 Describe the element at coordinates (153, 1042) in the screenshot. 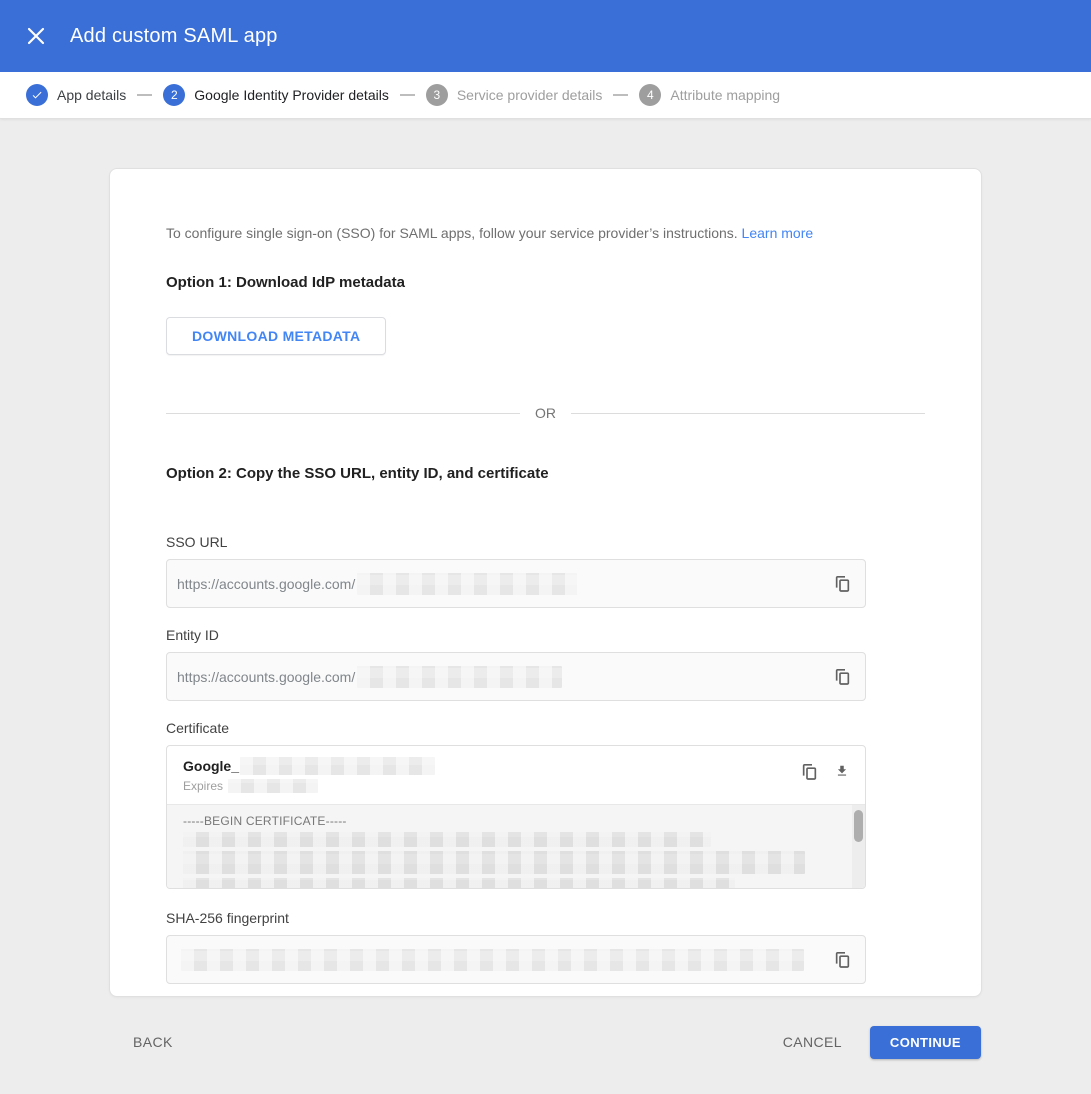

I see `back-button: BACK` at that location.